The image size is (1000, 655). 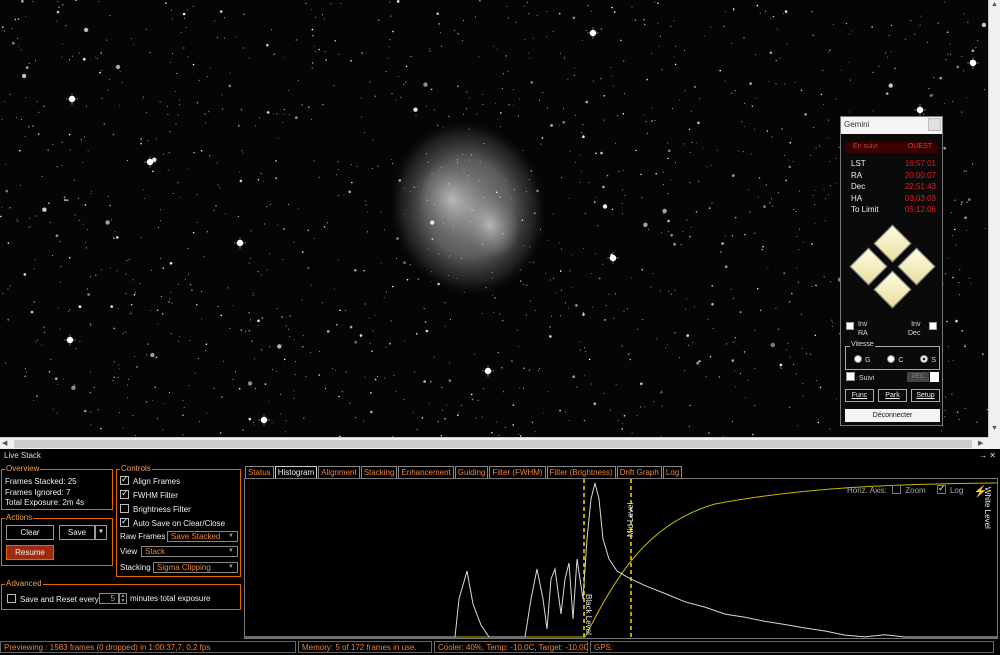 I want to click on speed-option-g: G, so click(x=862, y=359).